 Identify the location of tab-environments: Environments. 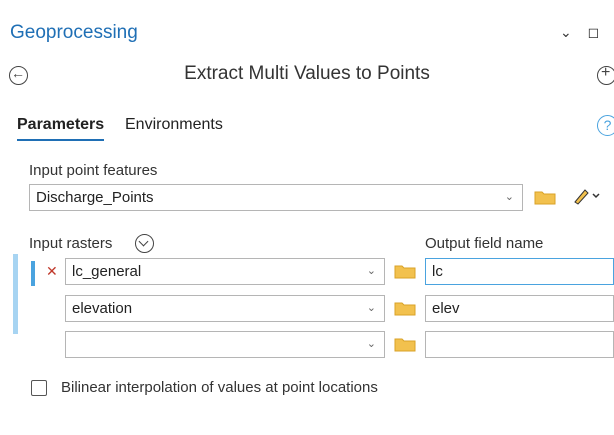
(174, 125).